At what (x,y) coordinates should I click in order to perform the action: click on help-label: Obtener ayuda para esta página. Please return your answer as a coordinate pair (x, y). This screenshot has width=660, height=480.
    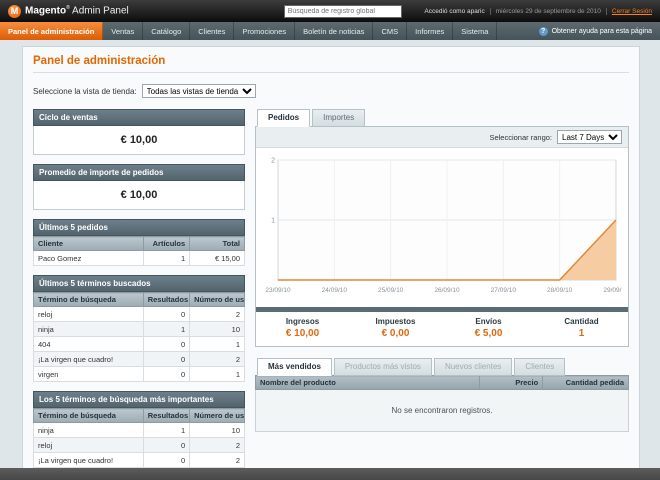
    Looking at the image, I should click on (601, 31).